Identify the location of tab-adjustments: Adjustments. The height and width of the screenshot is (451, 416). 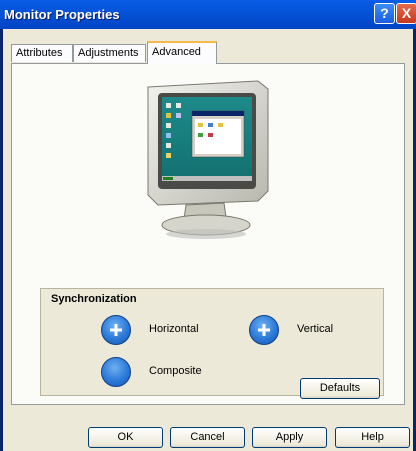
(109, 53).